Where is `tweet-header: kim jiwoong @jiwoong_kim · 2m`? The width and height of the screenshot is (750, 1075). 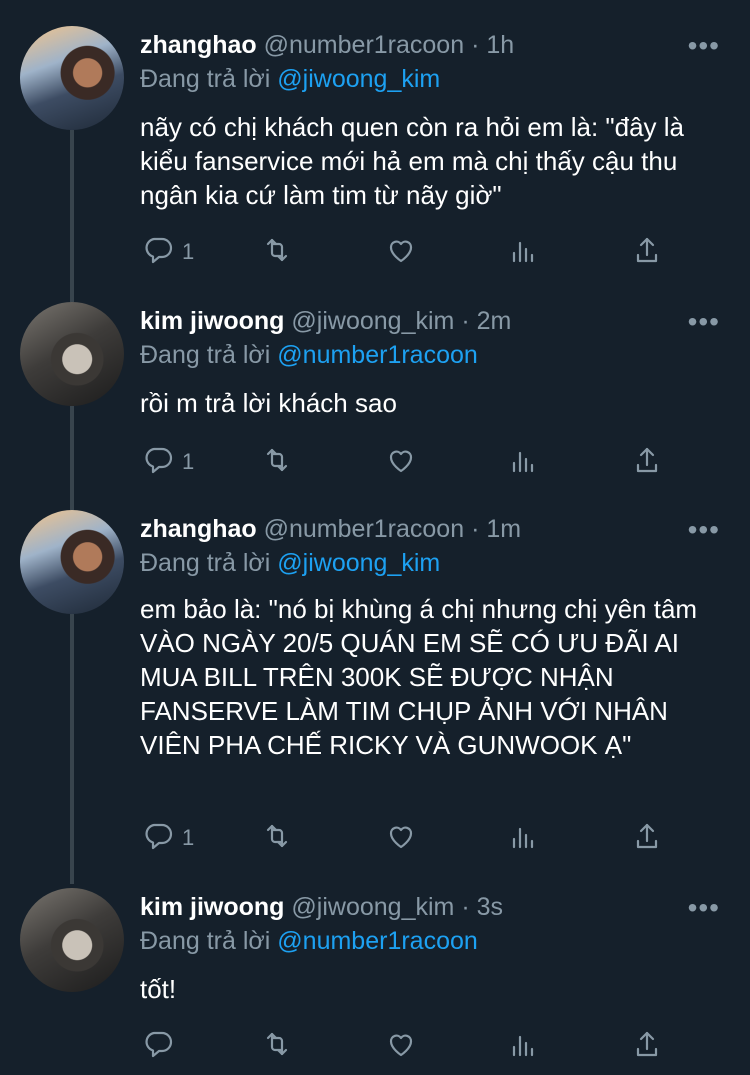
tweet-header: kim jiwoong @jiwoong_kim · 2m is located at coordinates (325, 321).